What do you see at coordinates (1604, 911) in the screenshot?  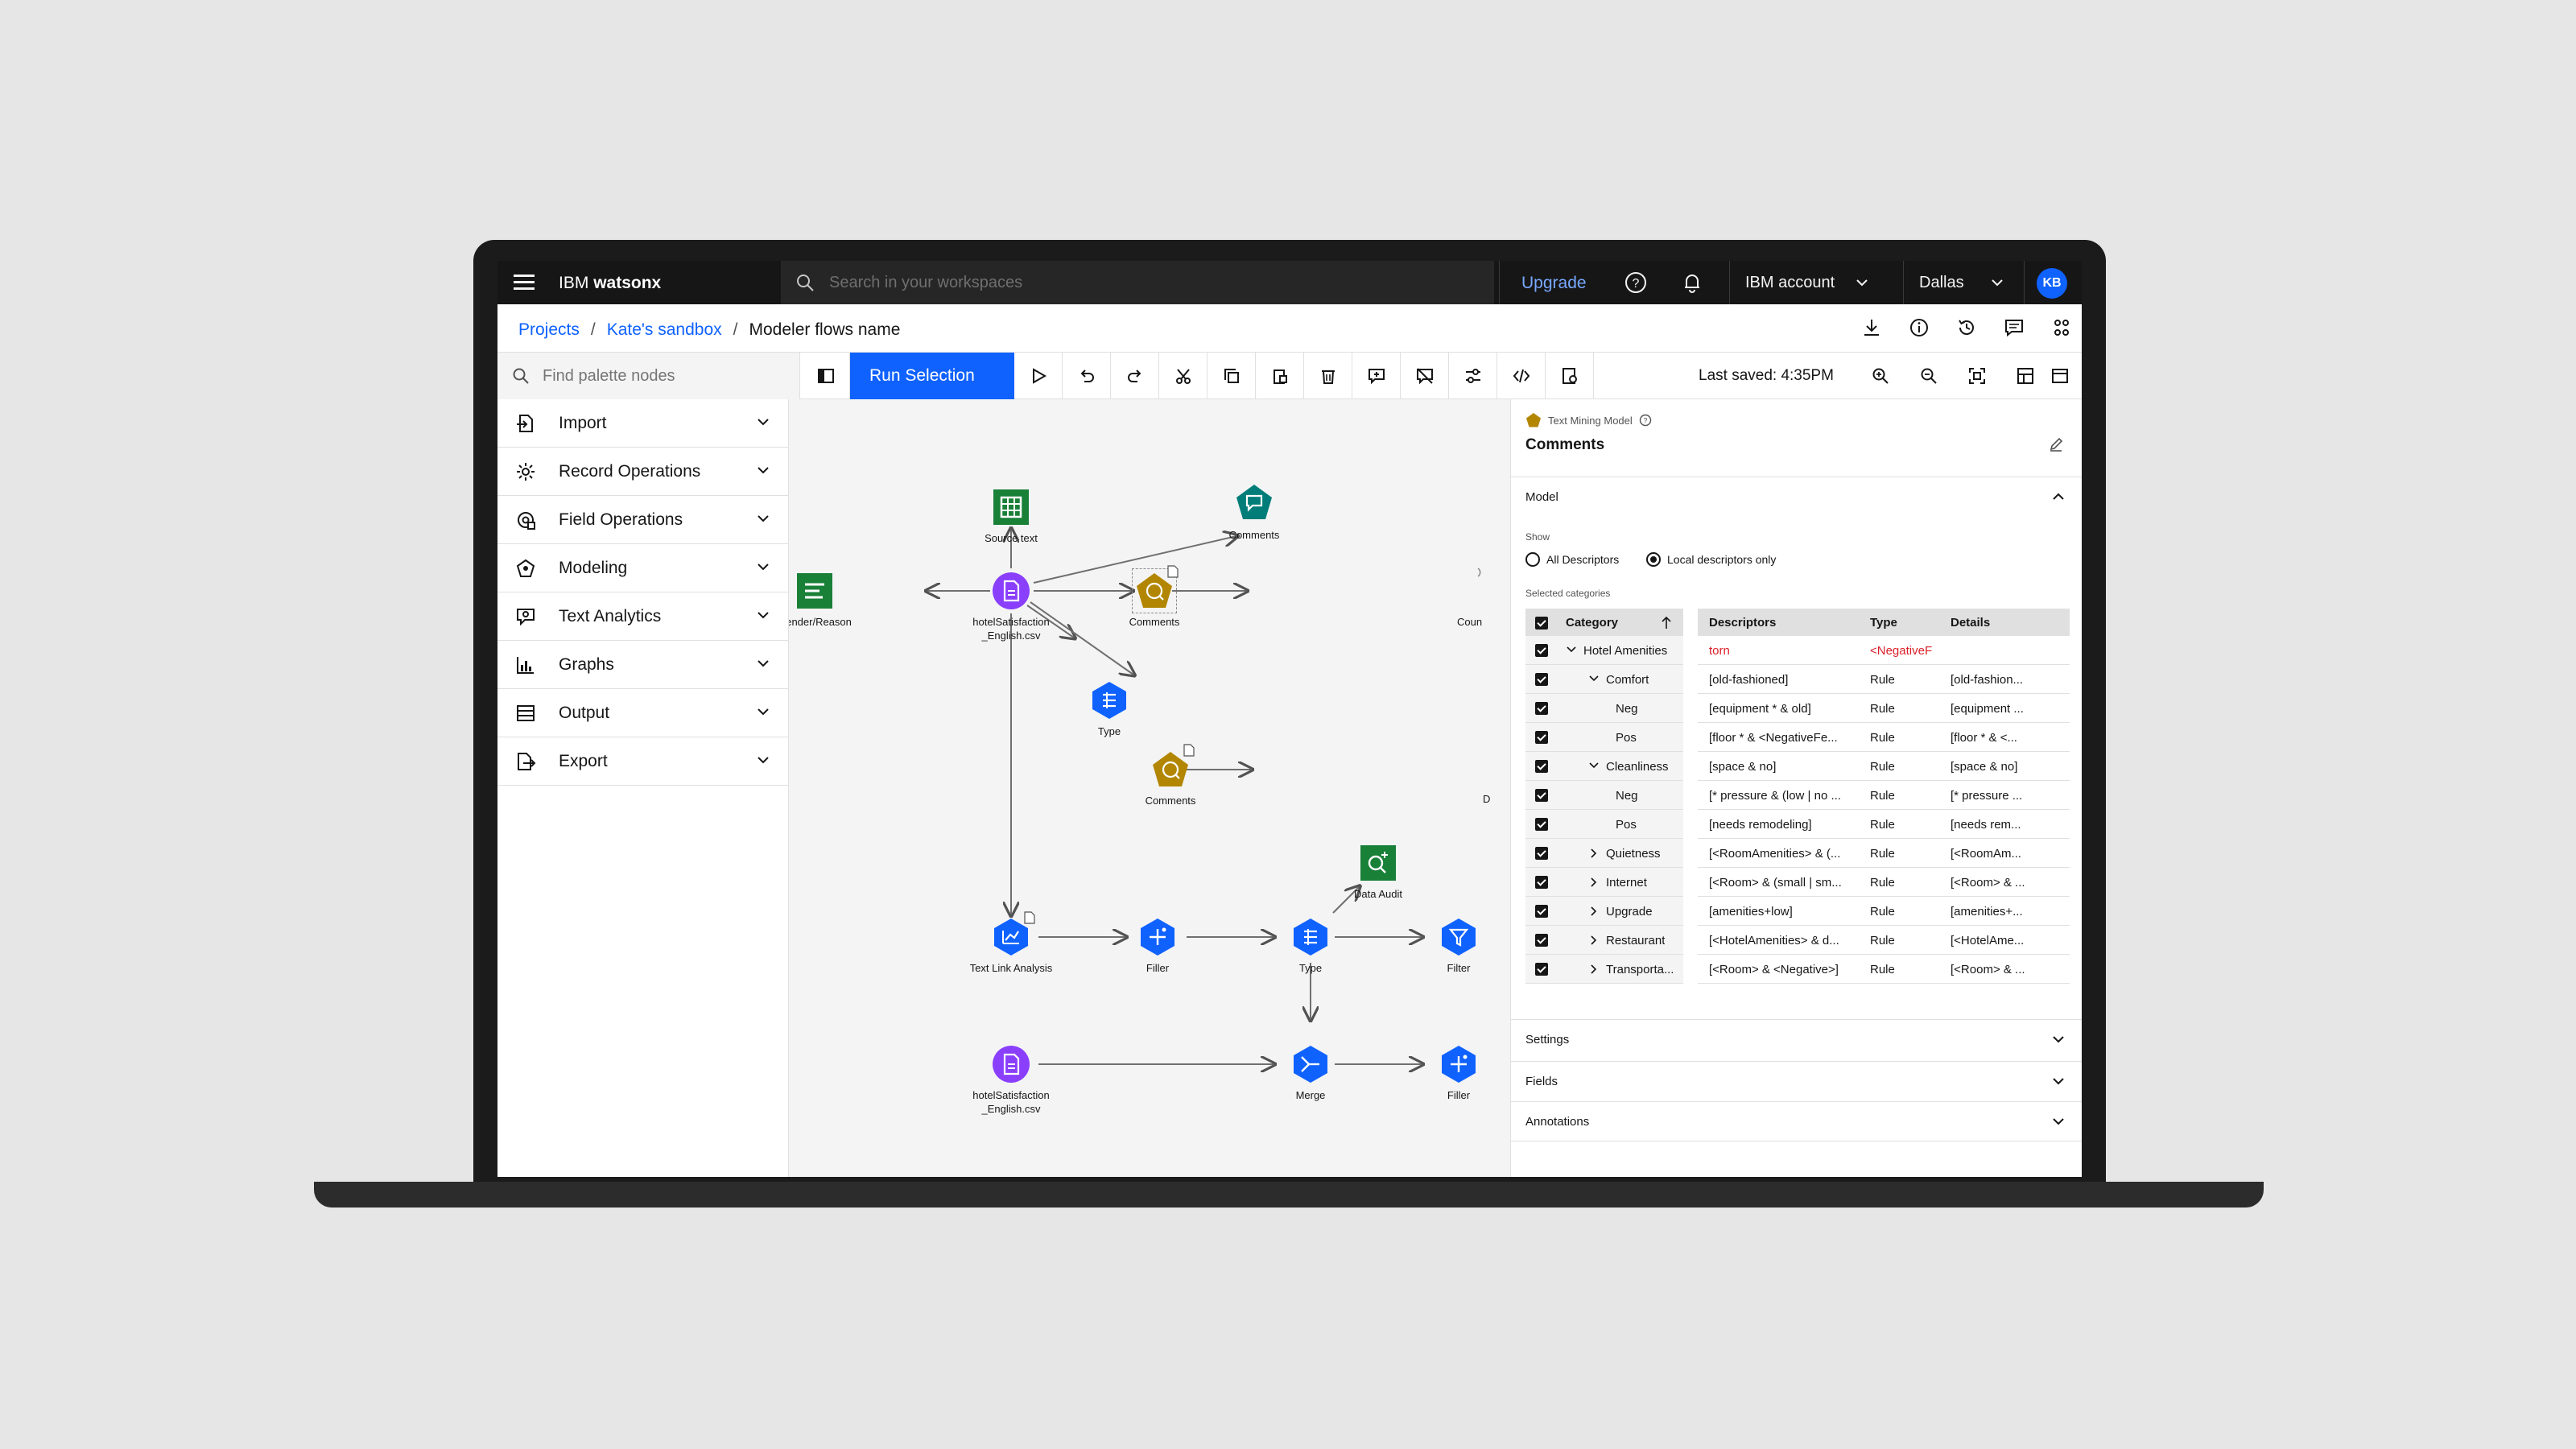 I see `category-row: Upgrade` at bounding box center [1604, 911].